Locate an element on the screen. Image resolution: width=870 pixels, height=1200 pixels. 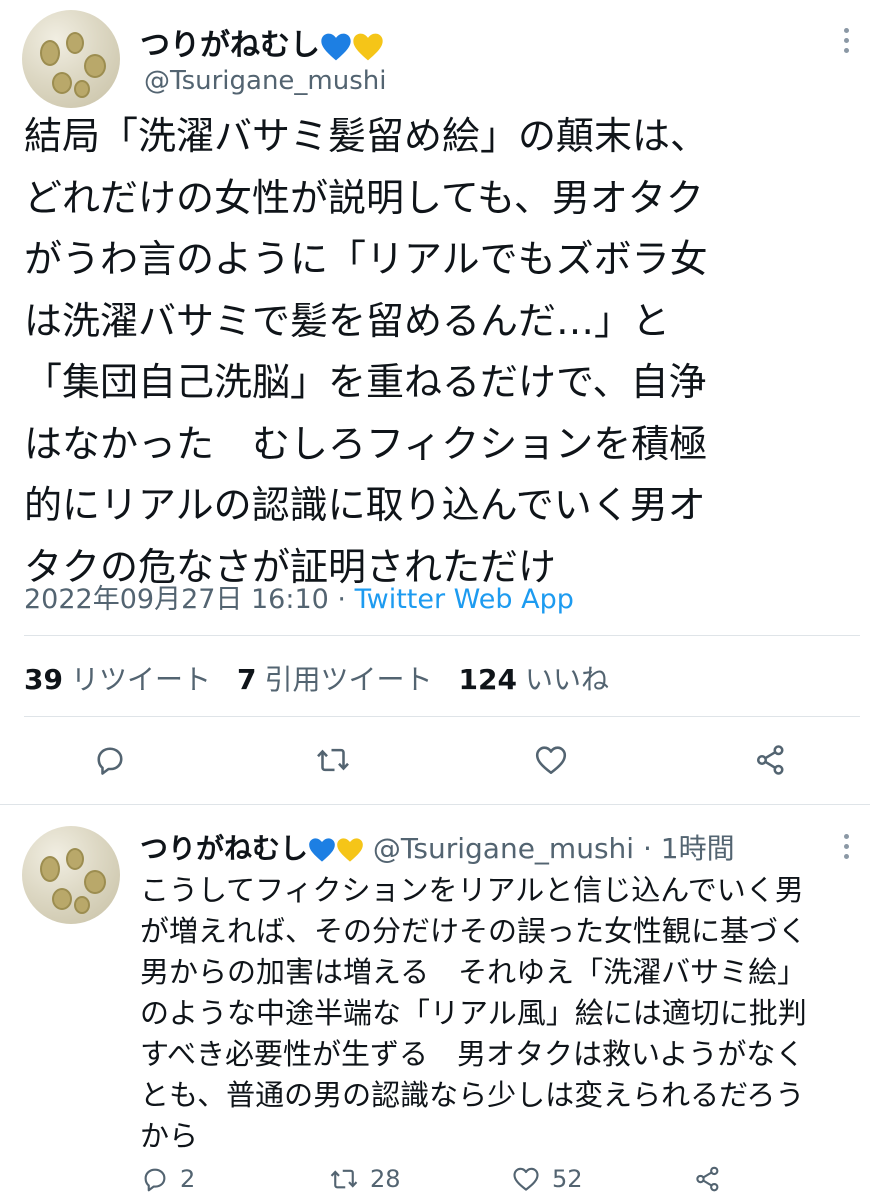
quotes-stat: 7 引用ツイート is located at coordinates (335, 678).